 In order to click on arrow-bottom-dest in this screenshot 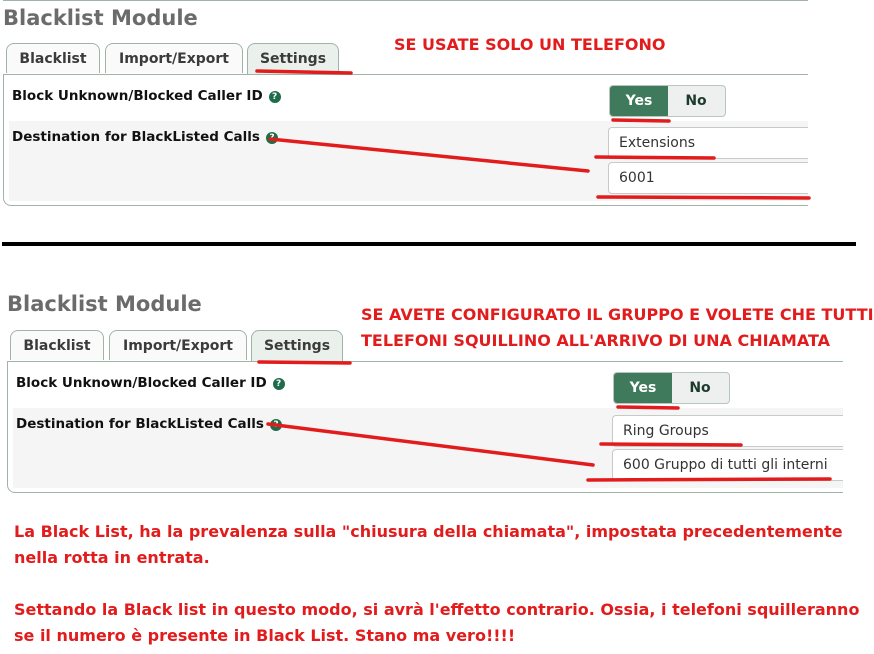, I will do `click(430, 444)`.